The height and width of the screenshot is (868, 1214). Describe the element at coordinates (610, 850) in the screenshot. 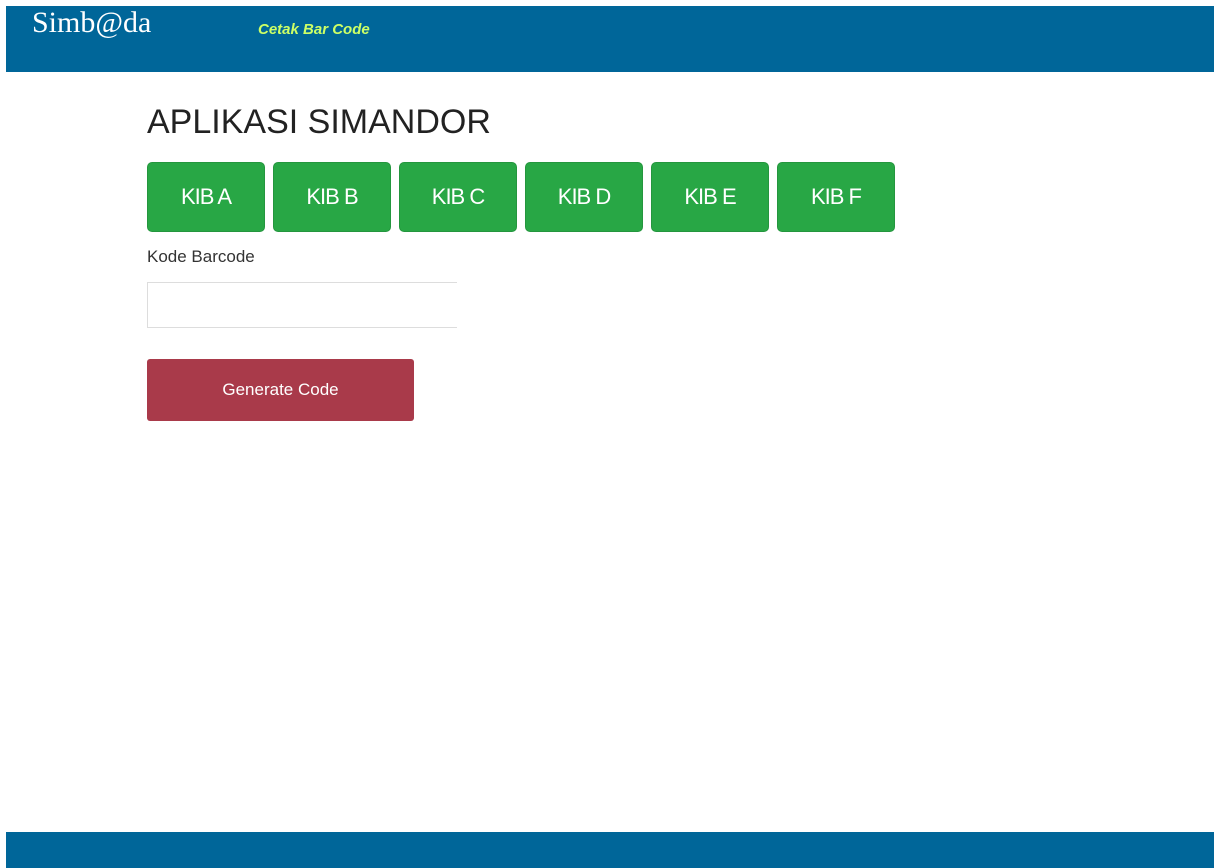

I see `bottom-footer-bar` at that location.